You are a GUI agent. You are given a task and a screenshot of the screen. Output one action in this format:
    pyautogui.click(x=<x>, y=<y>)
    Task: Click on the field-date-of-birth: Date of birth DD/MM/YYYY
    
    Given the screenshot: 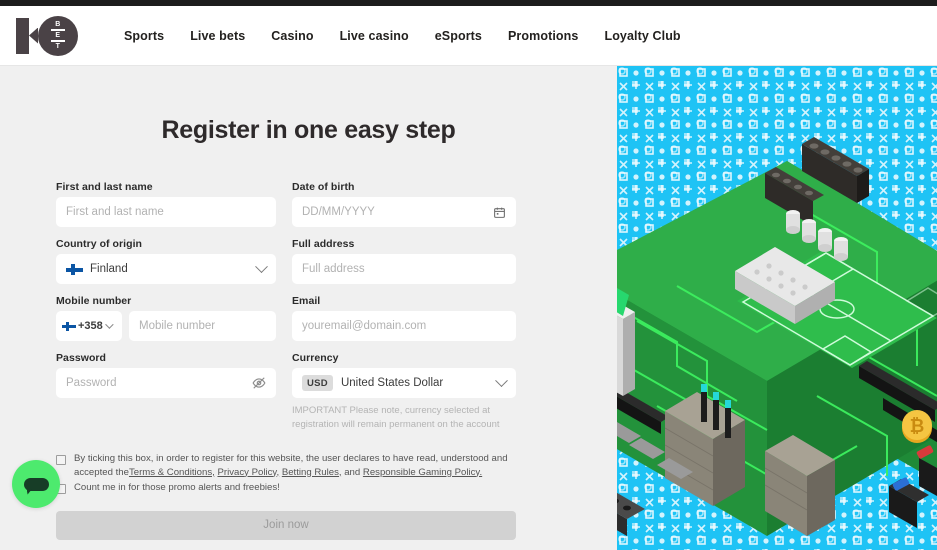 What is the action you would take?
    pyautogui.click(x=404, y=204)
    